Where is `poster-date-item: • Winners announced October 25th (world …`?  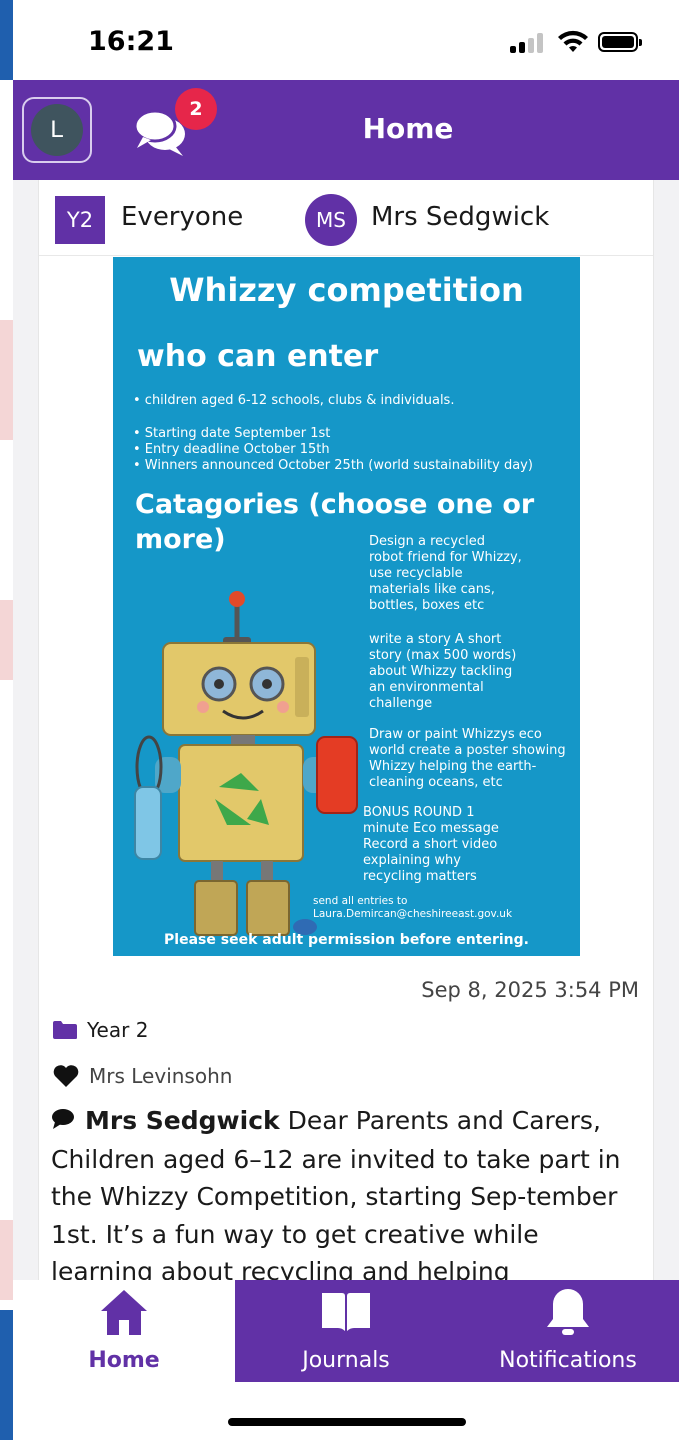 poster-date-item: • Winners announced October 25th (world … is located at coordinates (333, 465).